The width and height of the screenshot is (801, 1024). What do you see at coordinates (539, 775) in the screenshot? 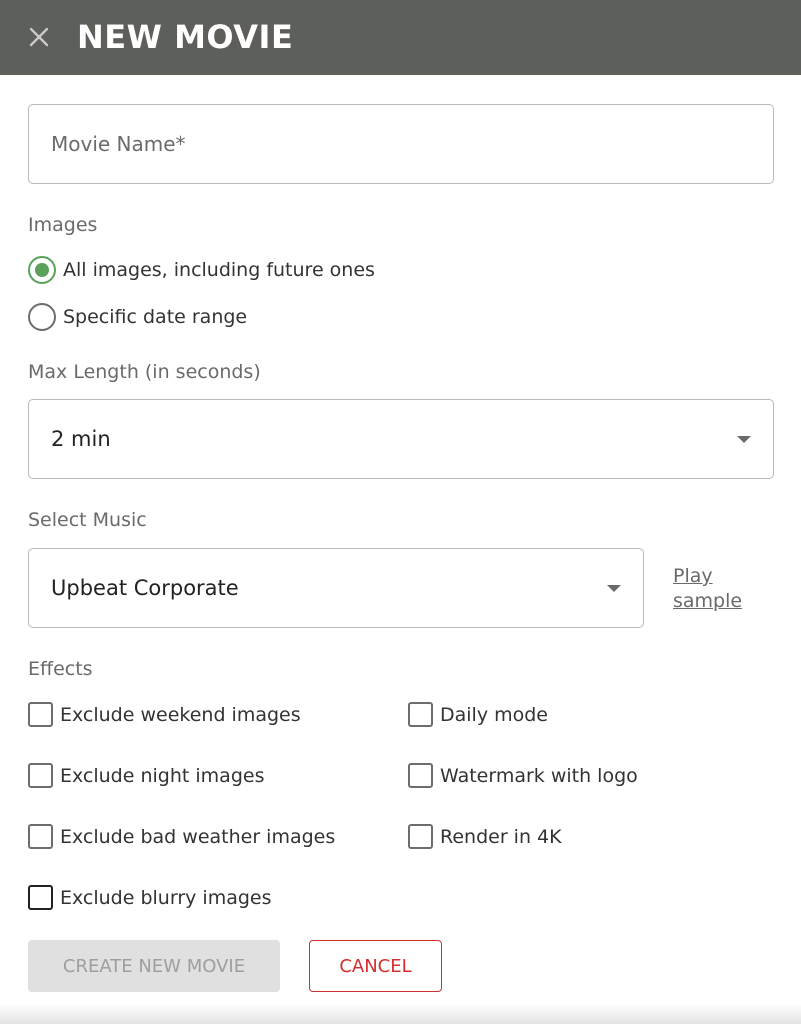
I see `checkbox-label: Watermark with logo` at bounding box center [539, 775].